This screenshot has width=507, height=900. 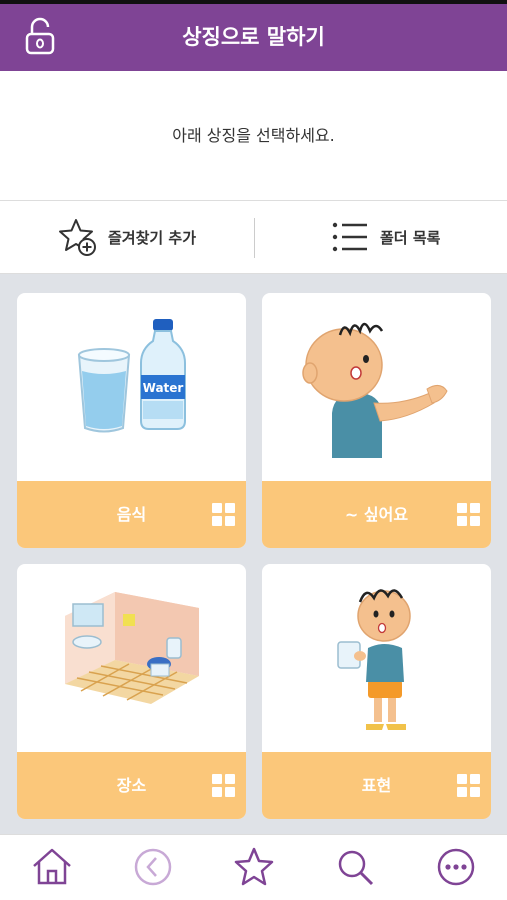 I want to click on symbol-card-place: 장소, so click(x=131, y=691).